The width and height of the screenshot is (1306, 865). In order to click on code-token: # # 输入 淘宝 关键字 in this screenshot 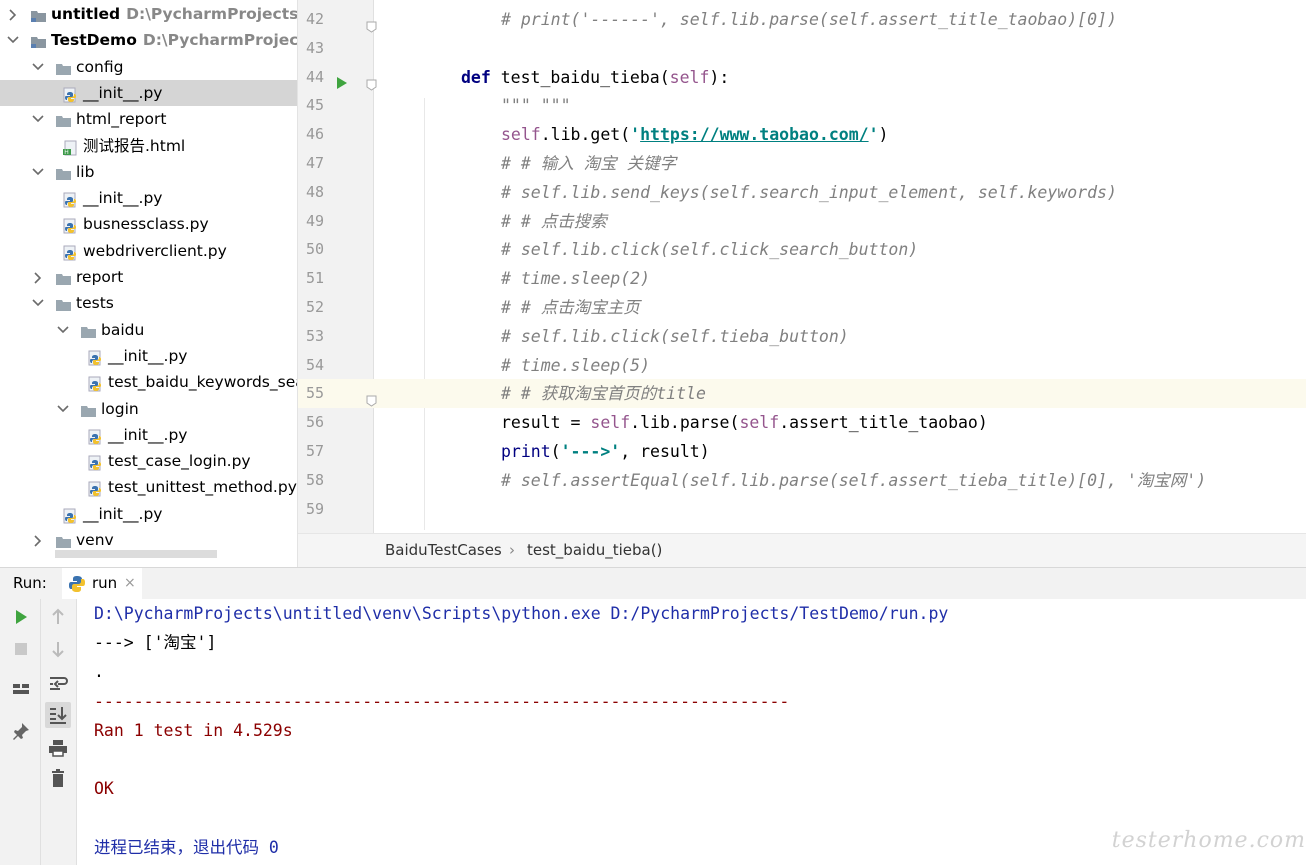, I will do `click(589, 163)`.